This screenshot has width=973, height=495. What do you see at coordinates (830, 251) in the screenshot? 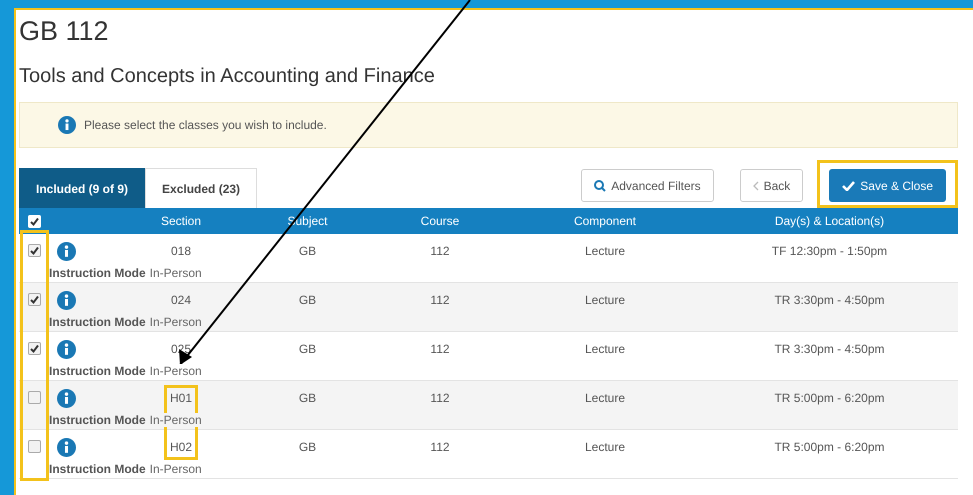
I see `schedule-cell: TF 12:30pm - 1:50pm` at bounding box center [830, 251].